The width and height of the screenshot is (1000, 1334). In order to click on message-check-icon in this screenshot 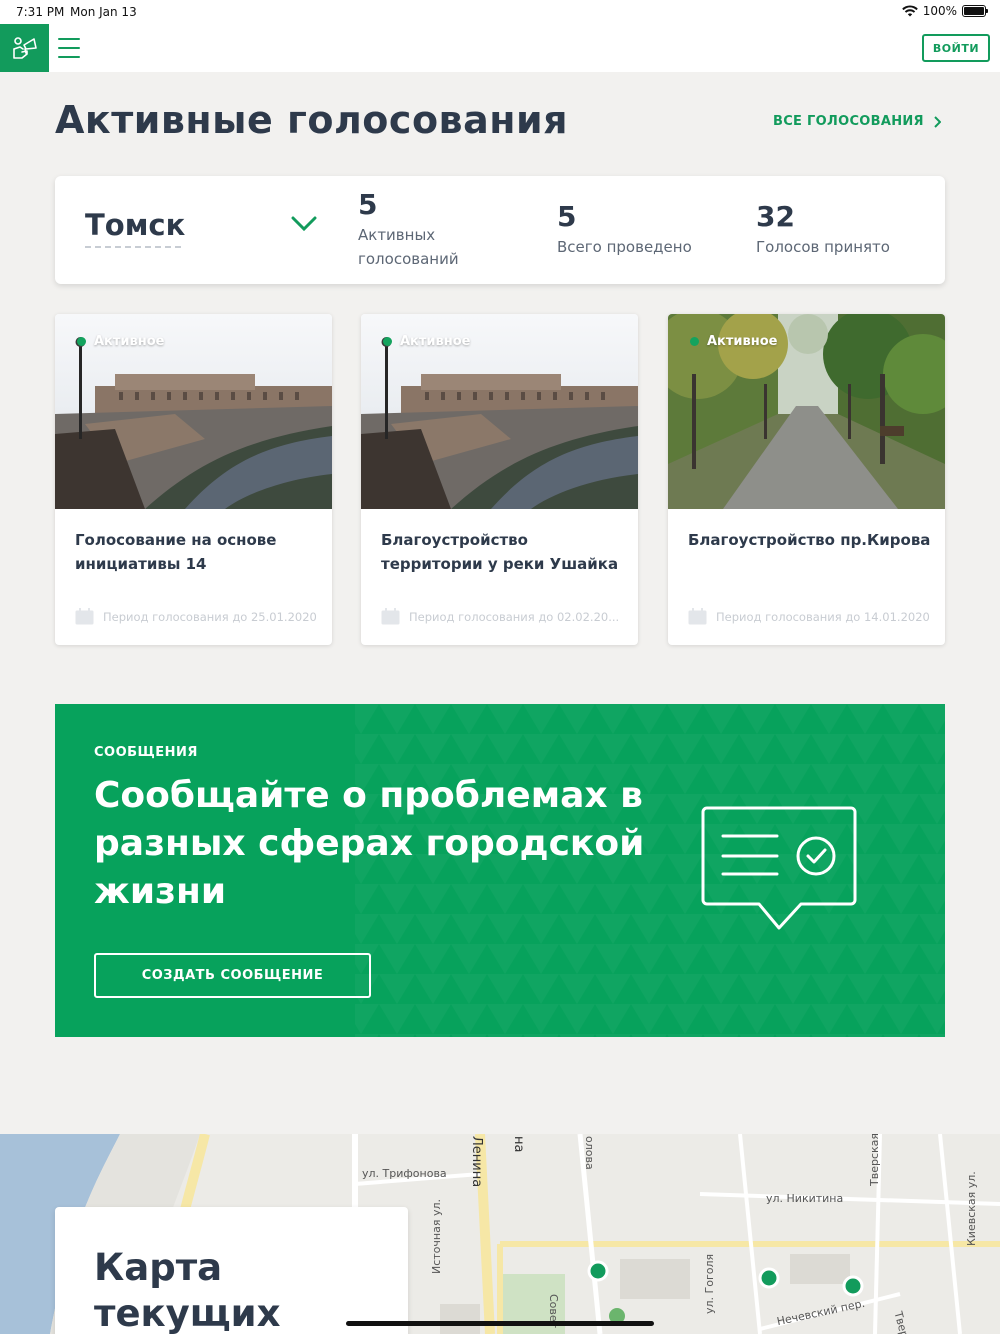, I will do `click(779, 868)`.